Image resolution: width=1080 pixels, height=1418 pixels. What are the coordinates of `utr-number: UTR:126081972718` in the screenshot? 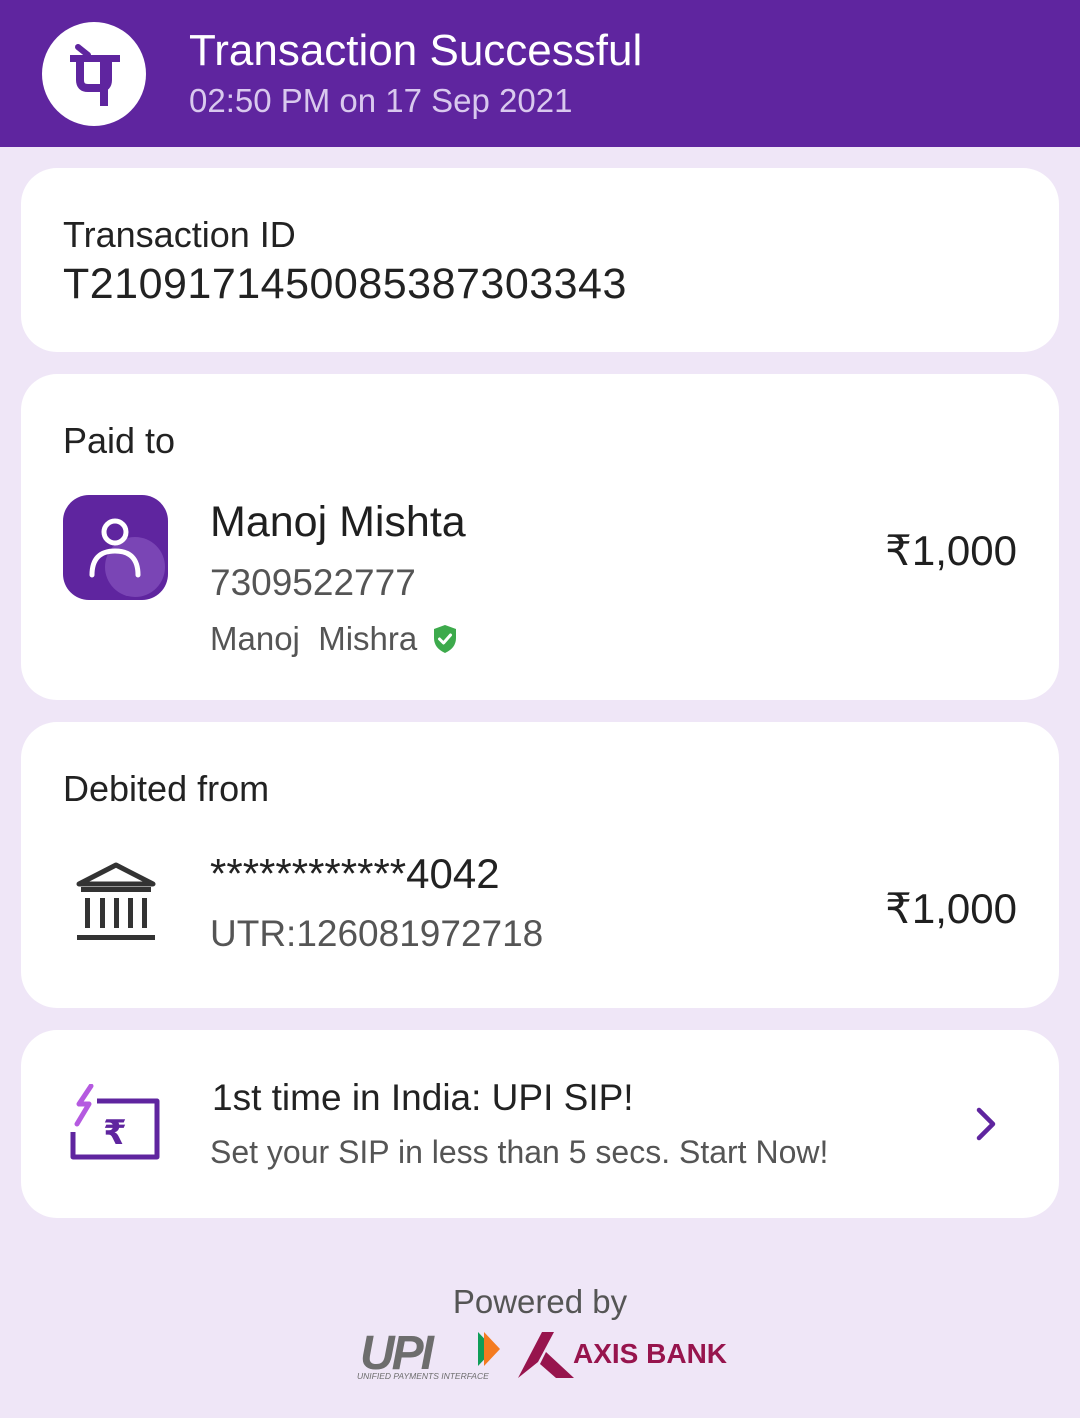 It's located at (376, 934).